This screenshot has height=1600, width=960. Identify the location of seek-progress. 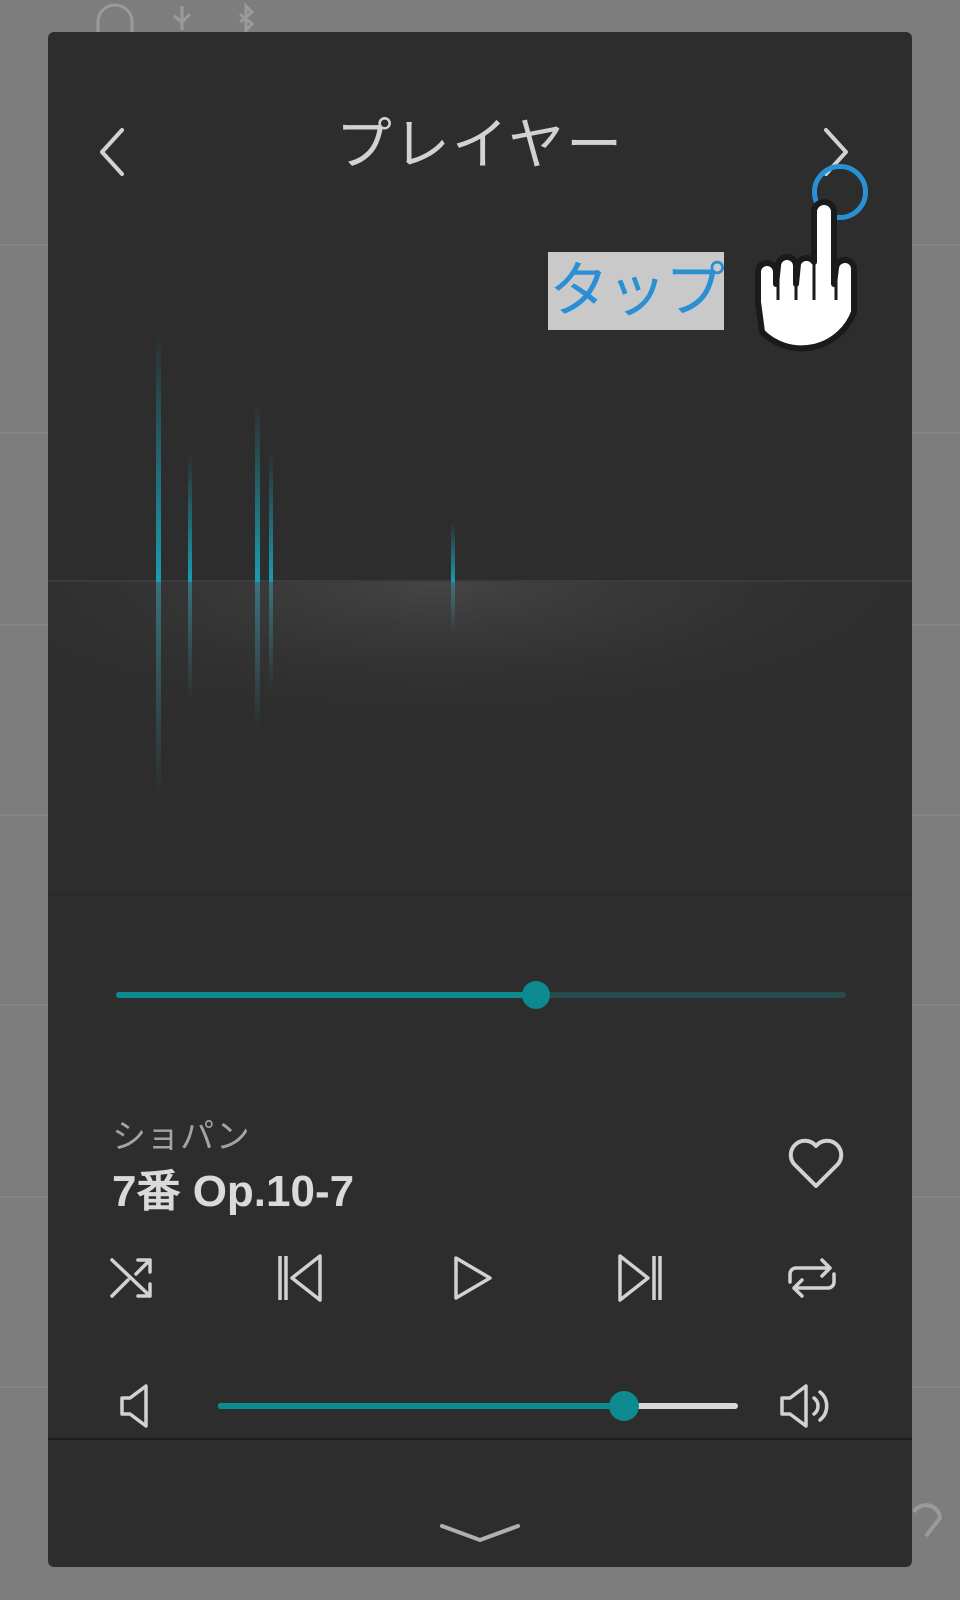
(326, 995).